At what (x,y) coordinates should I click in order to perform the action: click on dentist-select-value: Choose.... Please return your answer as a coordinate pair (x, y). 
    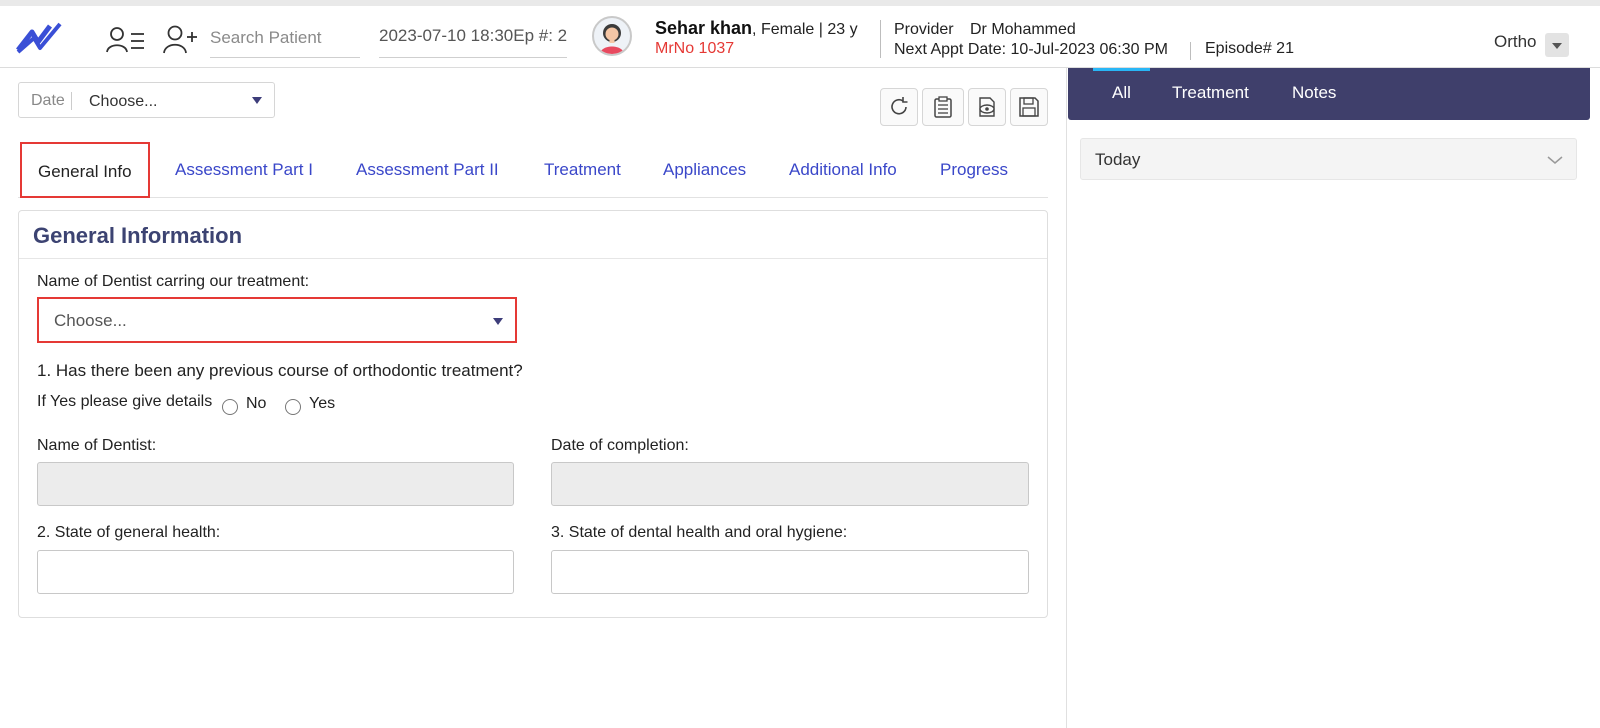
    Looking at the image, I should click on (90, 320).